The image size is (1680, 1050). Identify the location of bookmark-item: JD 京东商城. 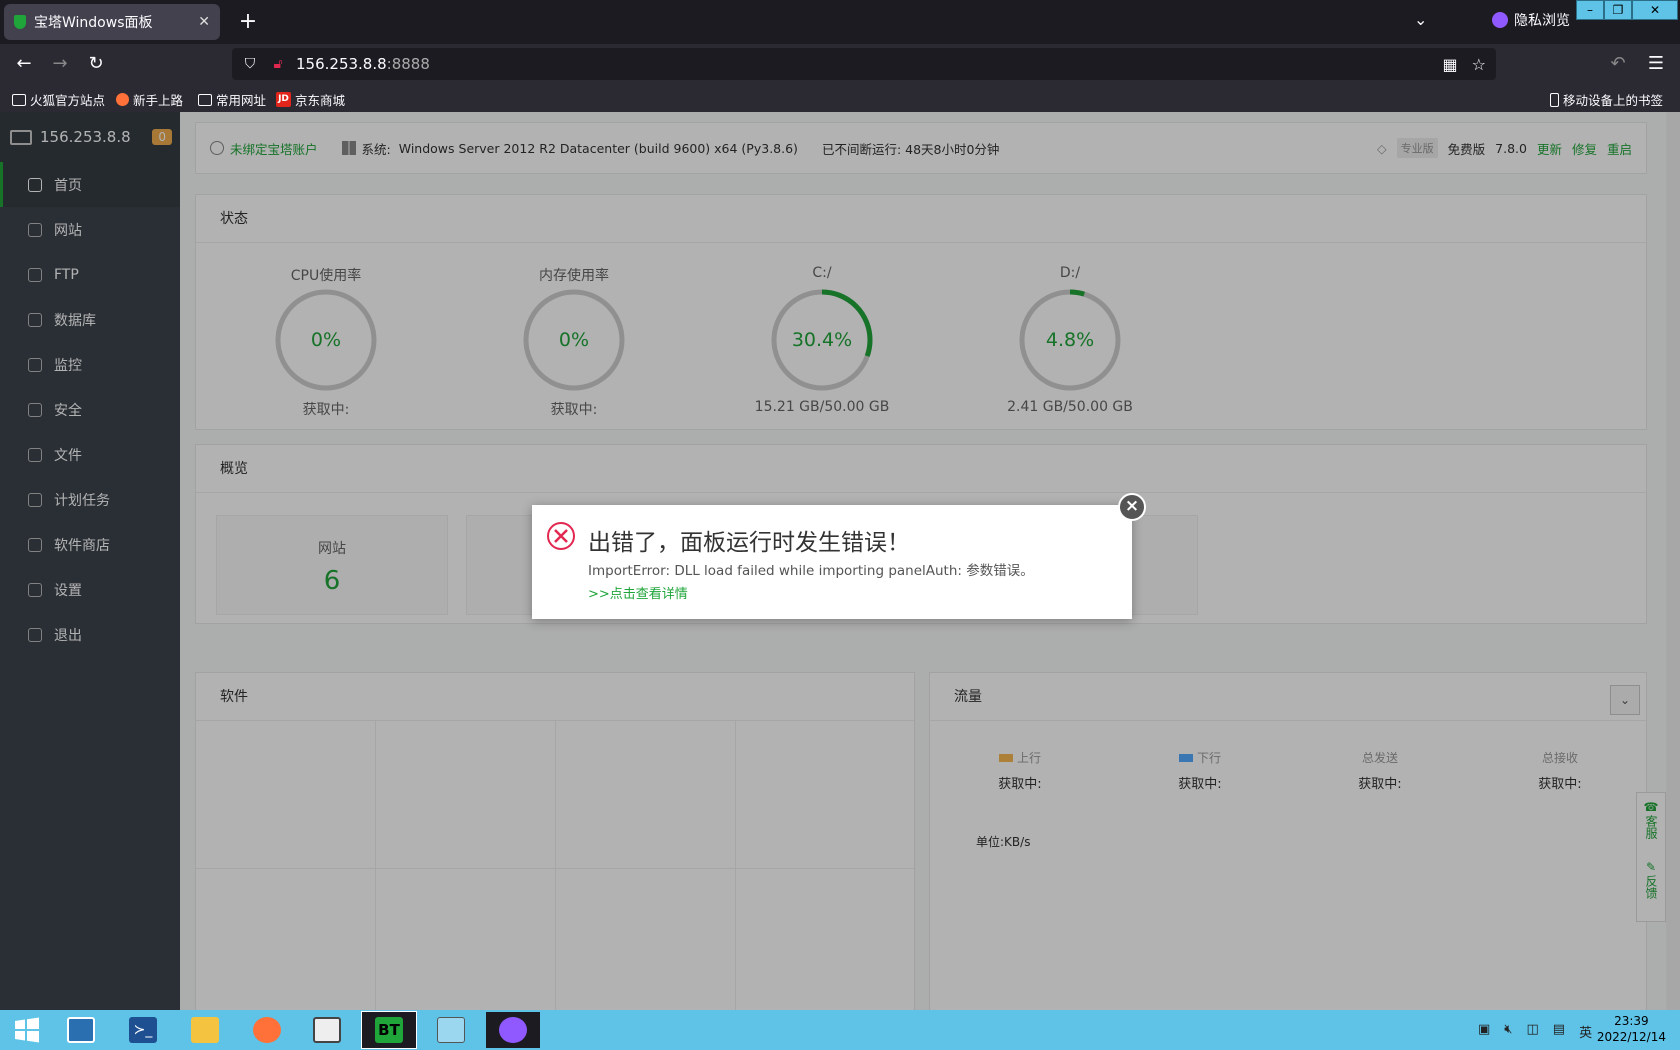
(310, 99).